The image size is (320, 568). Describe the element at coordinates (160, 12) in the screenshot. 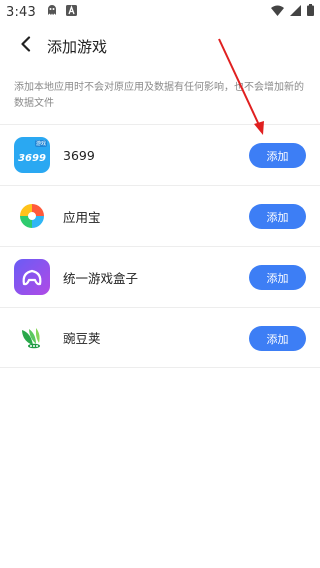

I see `status-bar: 3:43` at that location.